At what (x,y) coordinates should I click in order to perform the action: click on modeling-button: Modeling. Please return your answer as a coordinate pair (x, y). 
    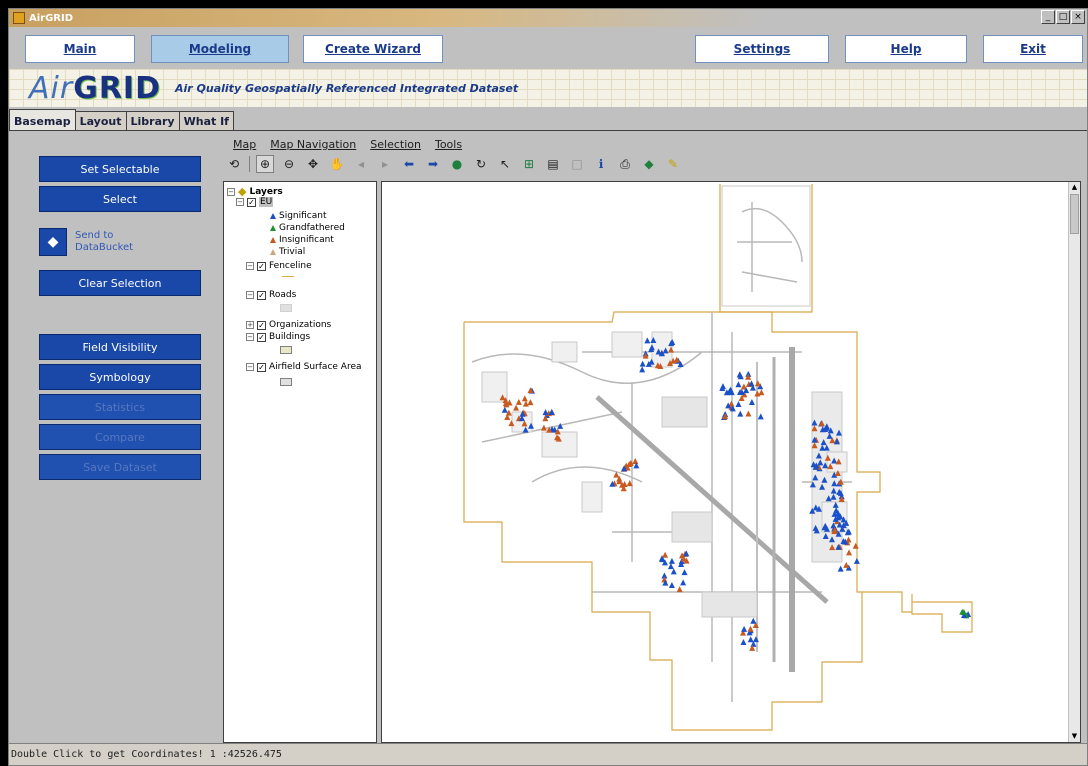
    Looking at the image, I should click on (220, 49).